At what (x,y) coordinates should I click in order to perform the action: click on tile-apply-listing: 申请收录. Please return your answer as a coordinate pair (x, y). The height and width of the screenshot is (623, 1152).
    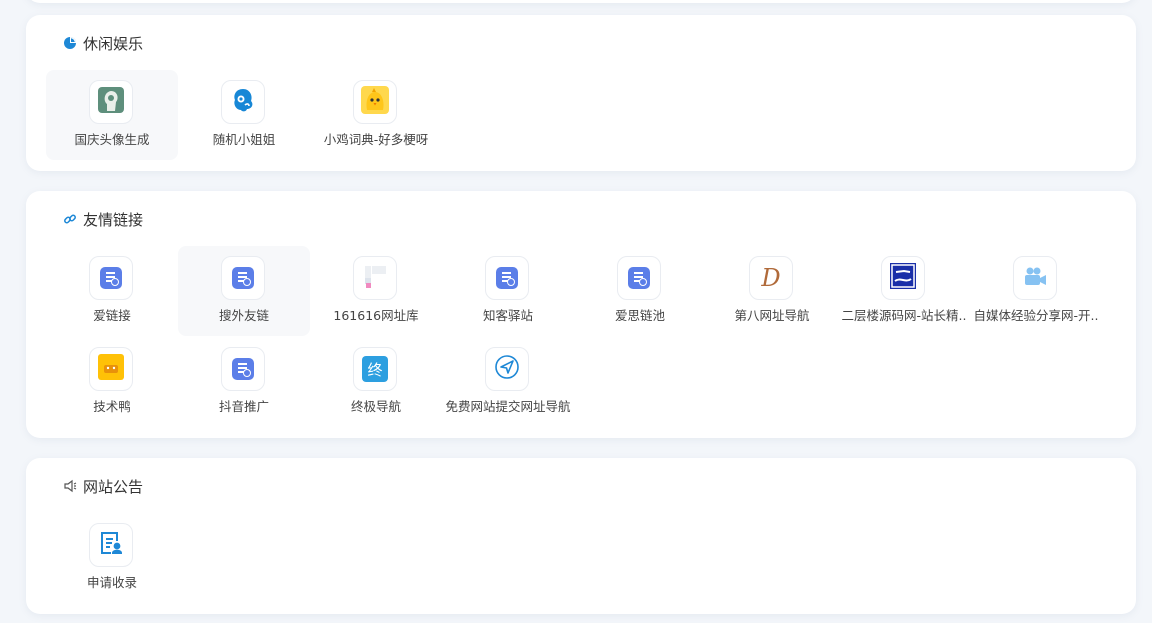
    Looking at the image, I should click on (112, 558).